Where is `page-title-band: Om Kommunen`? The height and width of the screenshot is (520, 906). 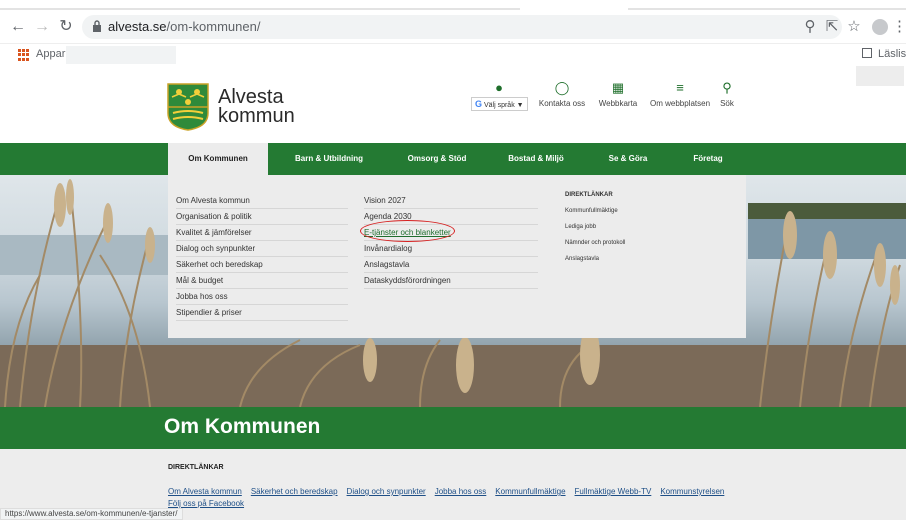 page-title-band: Om Kommunen is located at coordinates (453, 428).